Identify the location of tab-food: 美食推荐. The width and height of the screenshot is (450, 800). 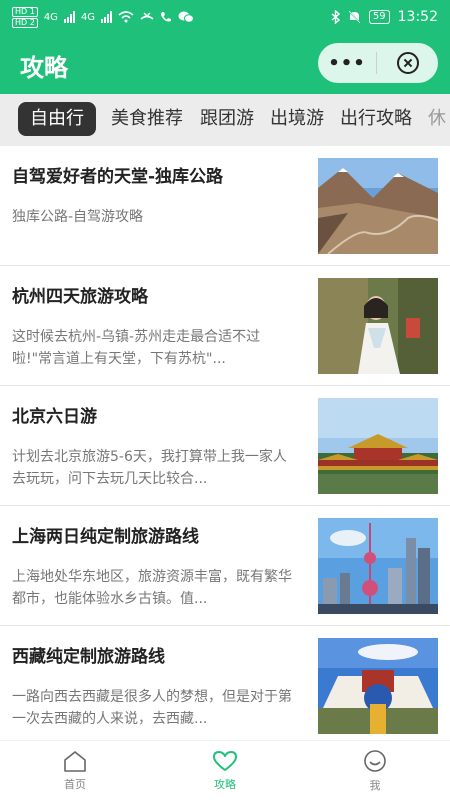
(147, 119).